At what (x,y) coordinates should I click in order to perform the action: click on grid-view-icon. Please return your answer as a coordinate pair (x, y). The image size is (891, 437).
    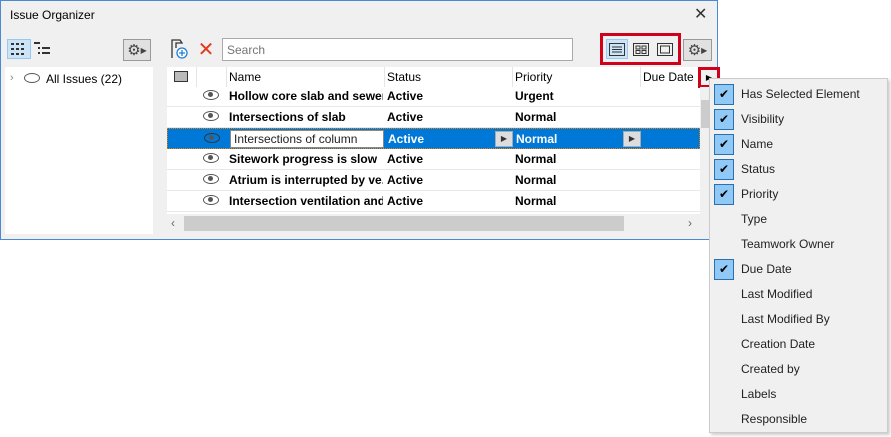
    Looking at the image, I should click on (19, 49).